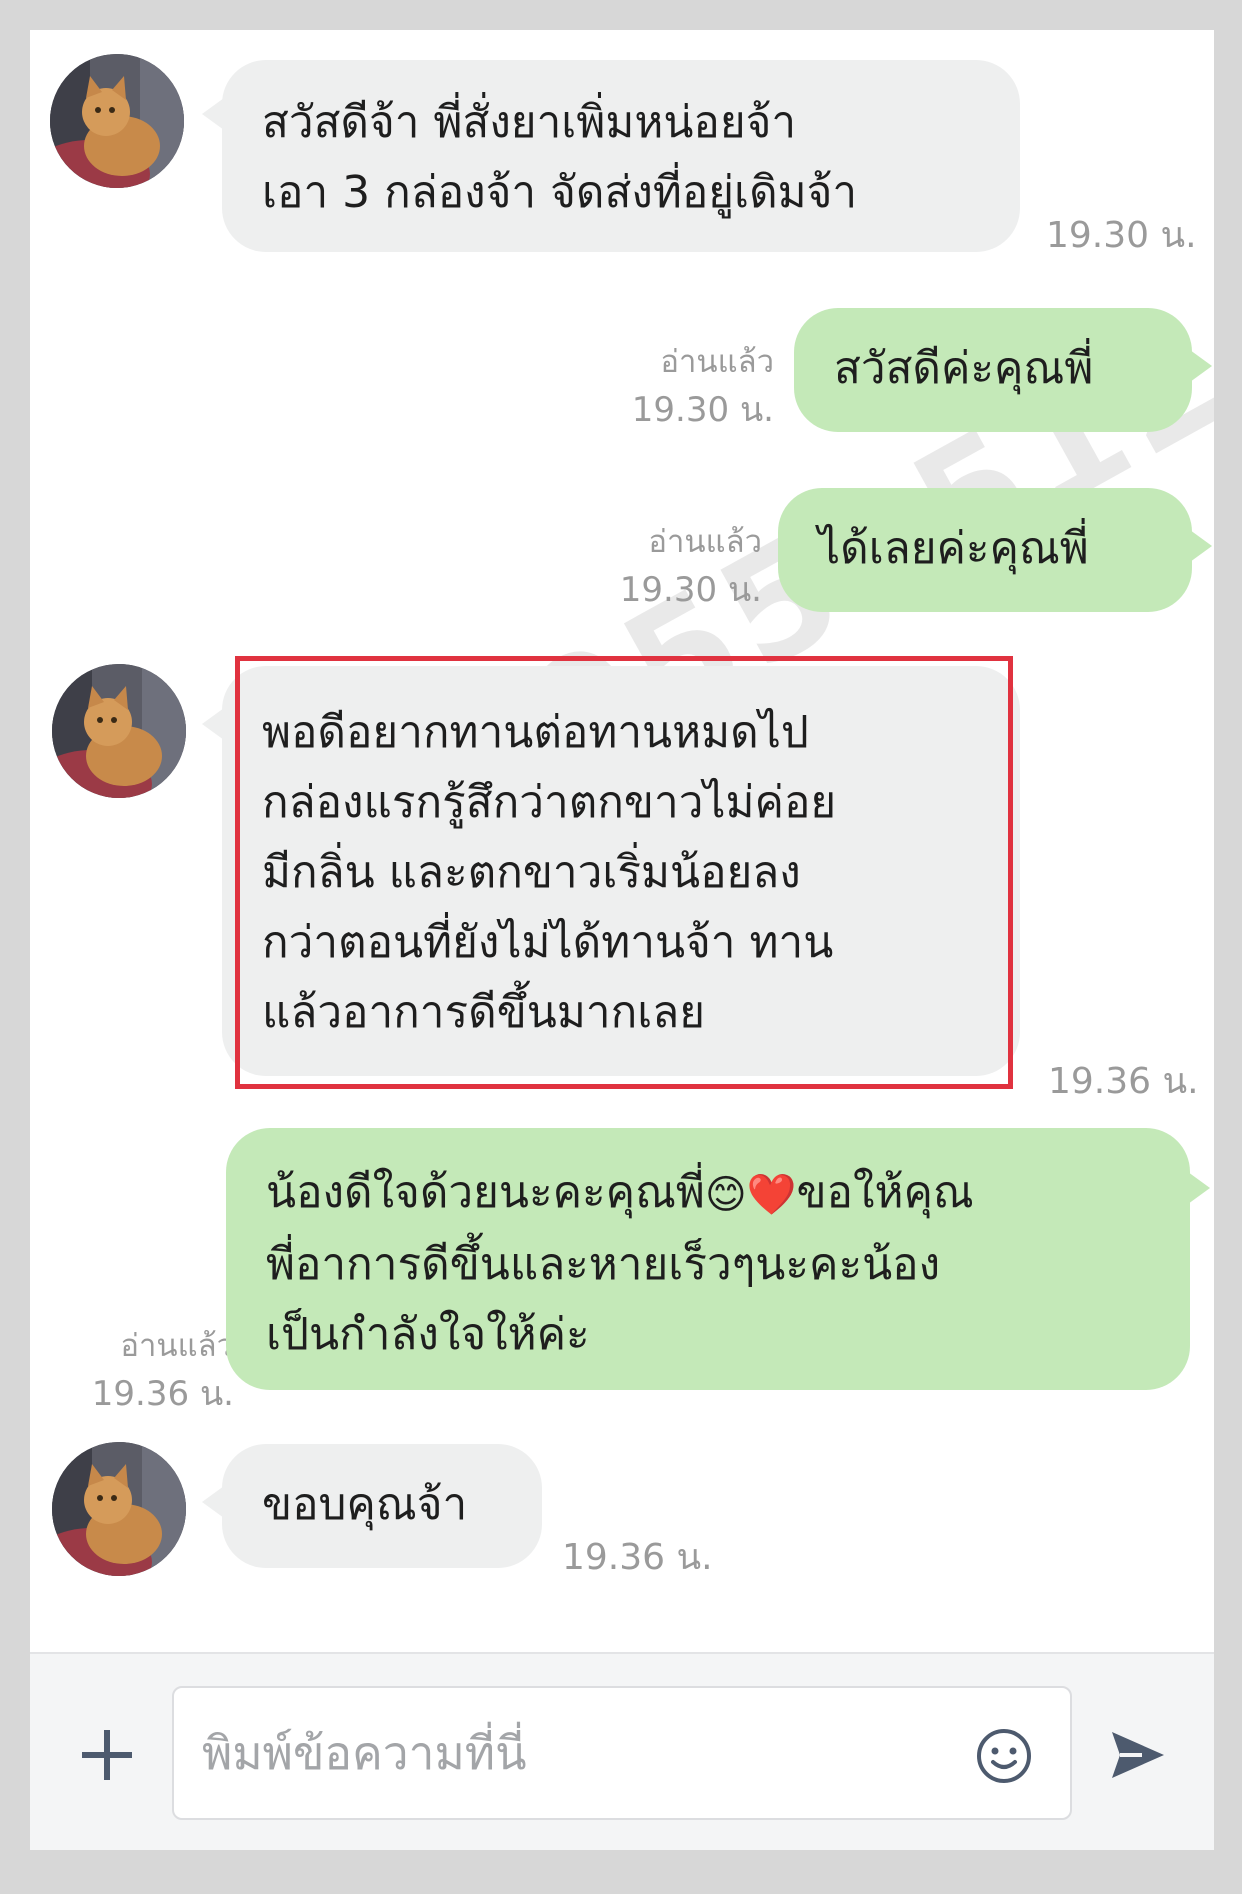 Image resolution: width=1242 pixels, height=1894 pixels. What do you see at coordinates (624, 872) in the screenshot?
I see `highlight-box` at bounding box center [624, 872].